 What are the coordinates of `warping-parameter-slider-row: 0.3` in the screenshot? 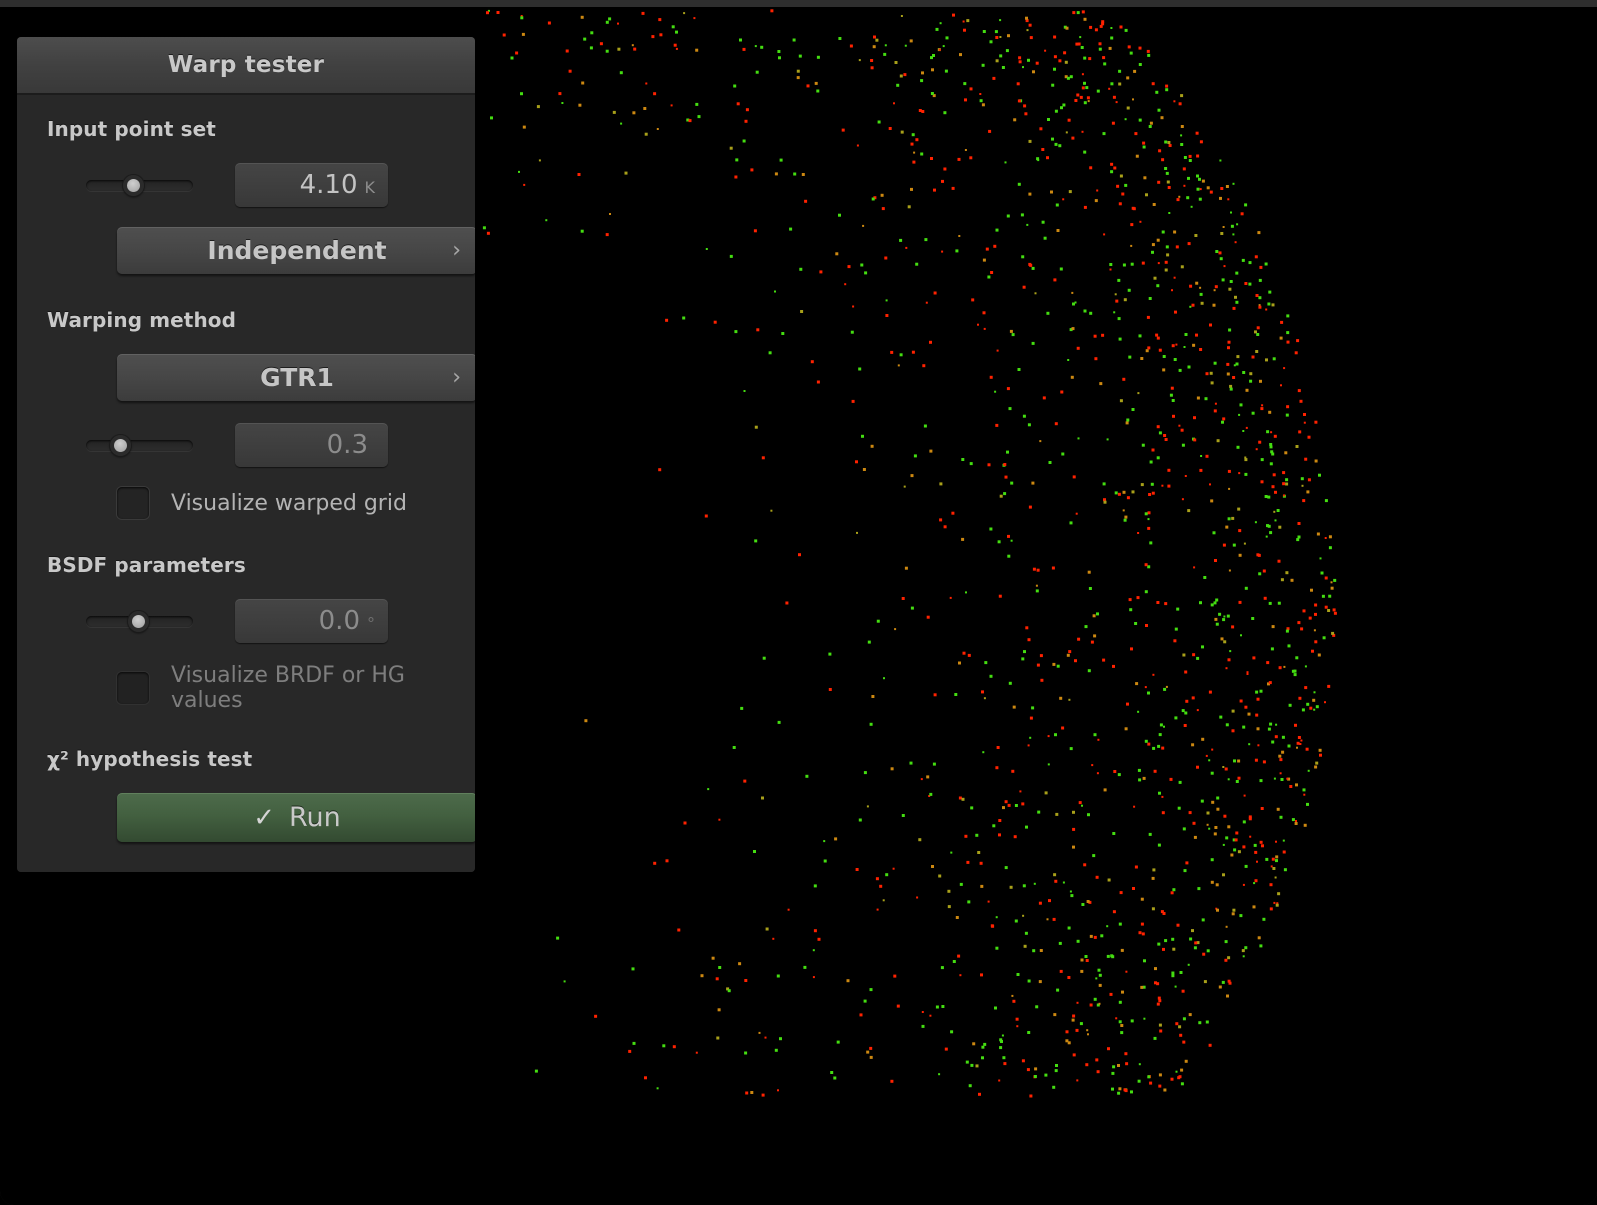 It's located at (246, 445).